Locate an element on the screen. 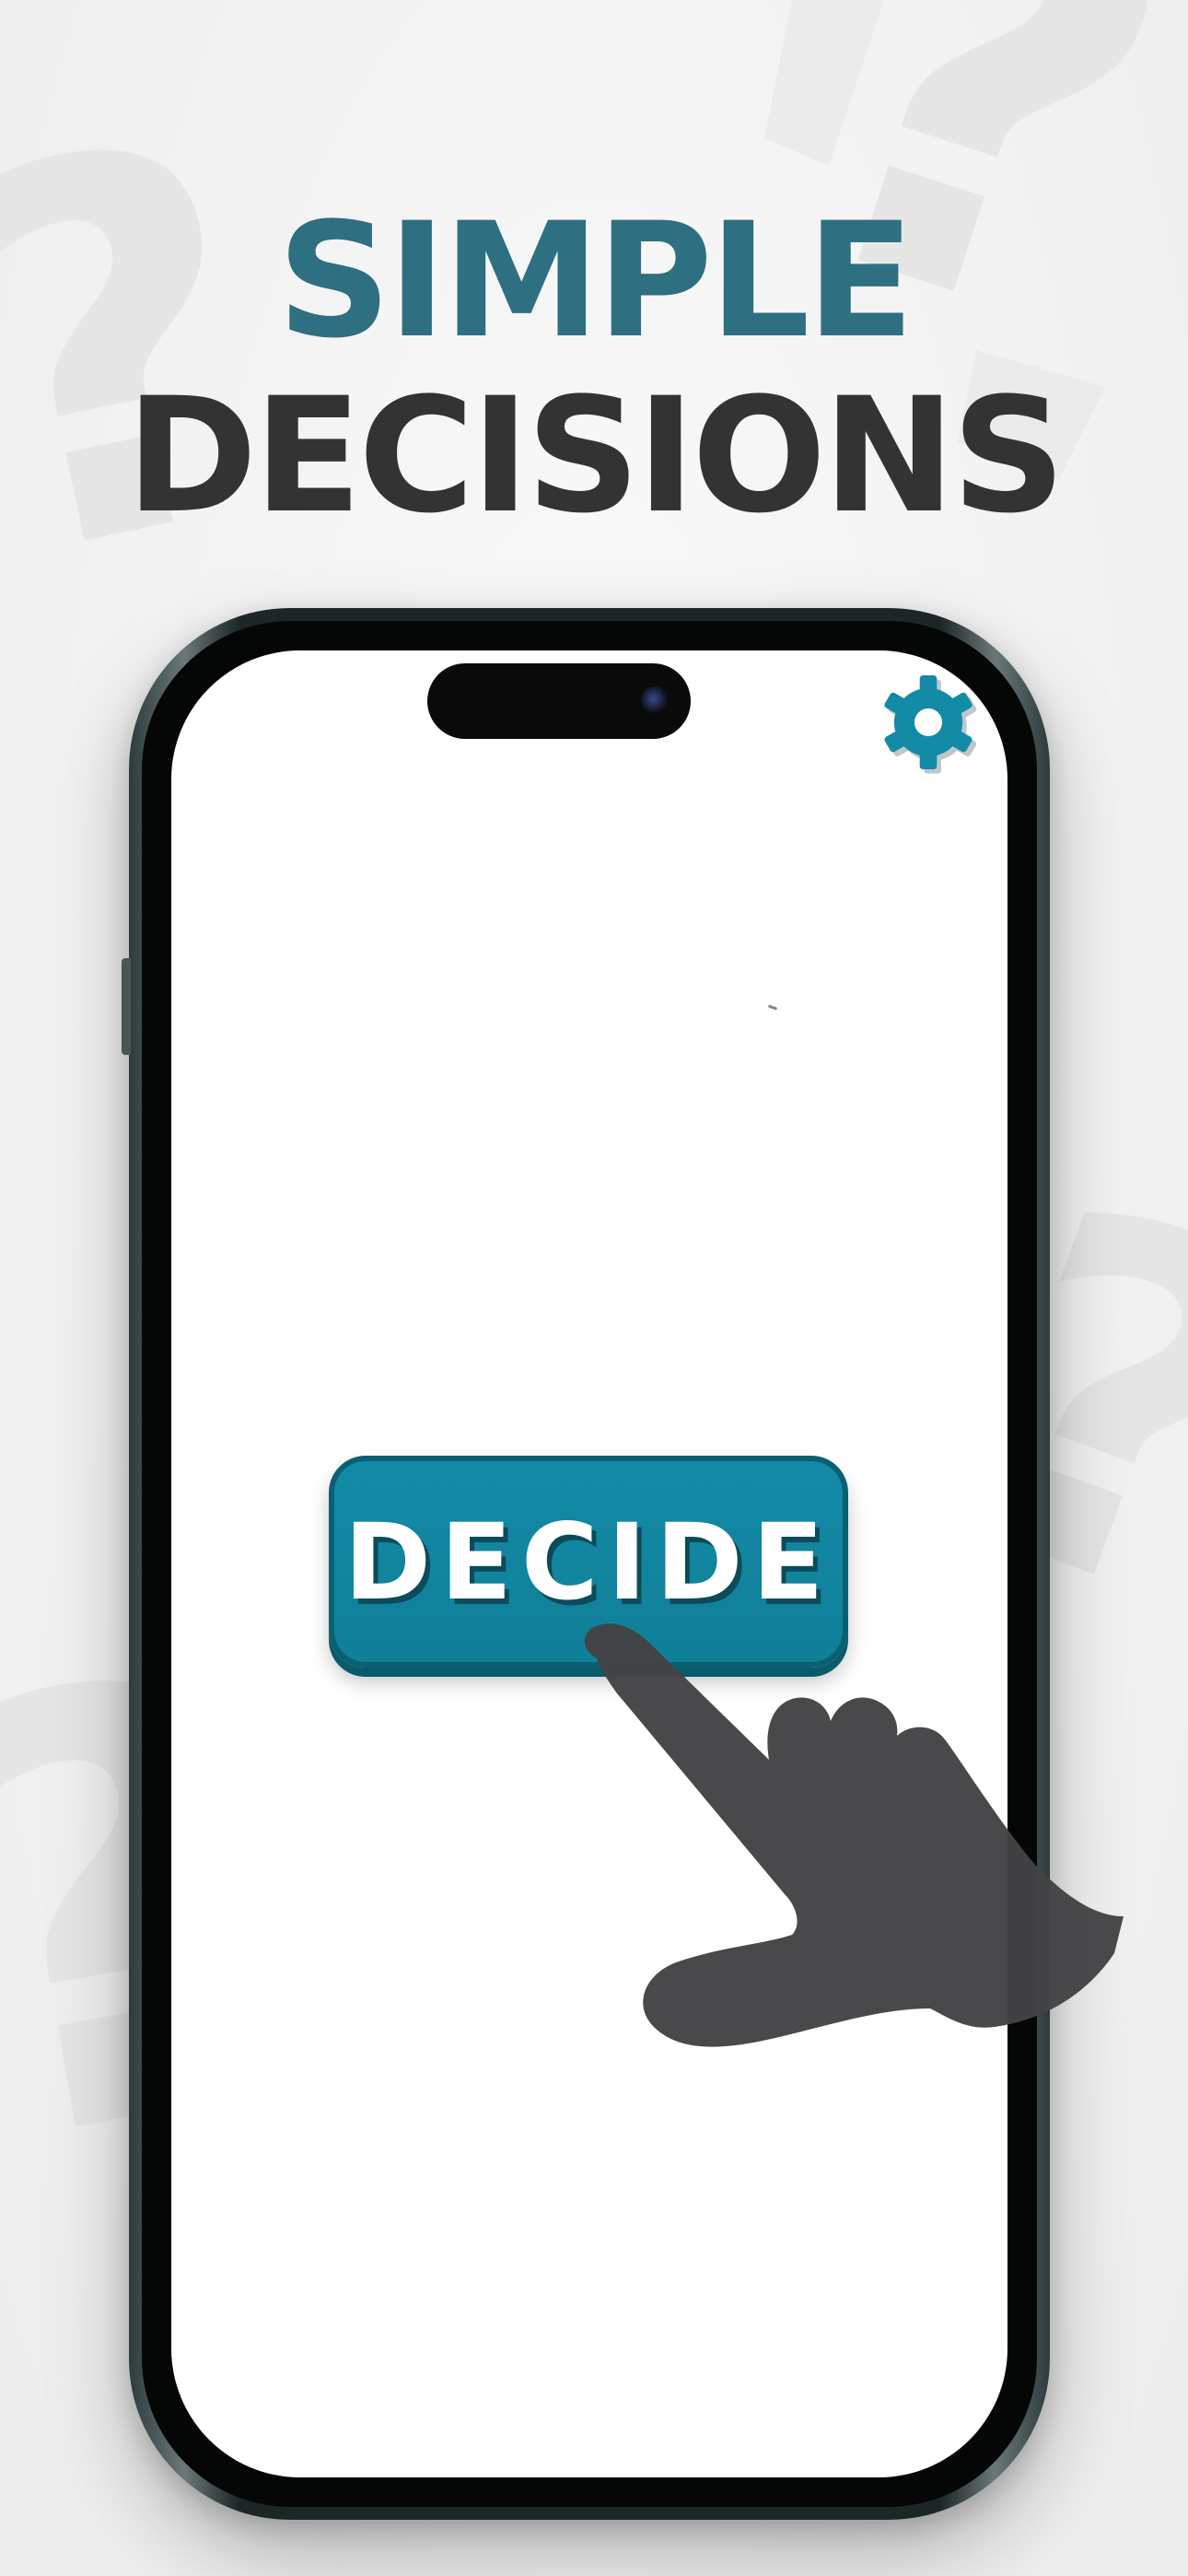  decide-button-label: DECIDE is located at coordinates (588, 1561).